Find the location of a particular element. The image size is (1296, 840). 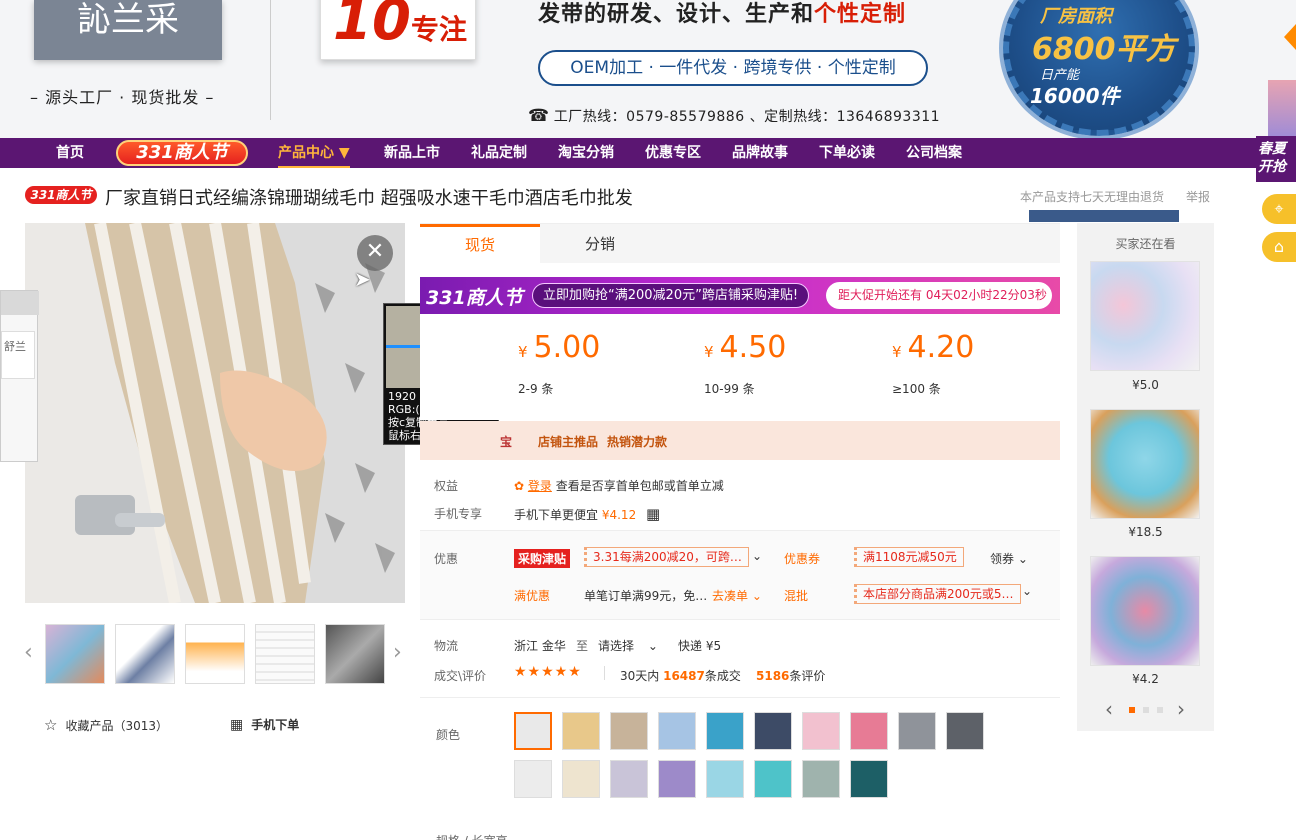

favorite-label: 收藏产品（3013） is located at coordinates (116, 726).